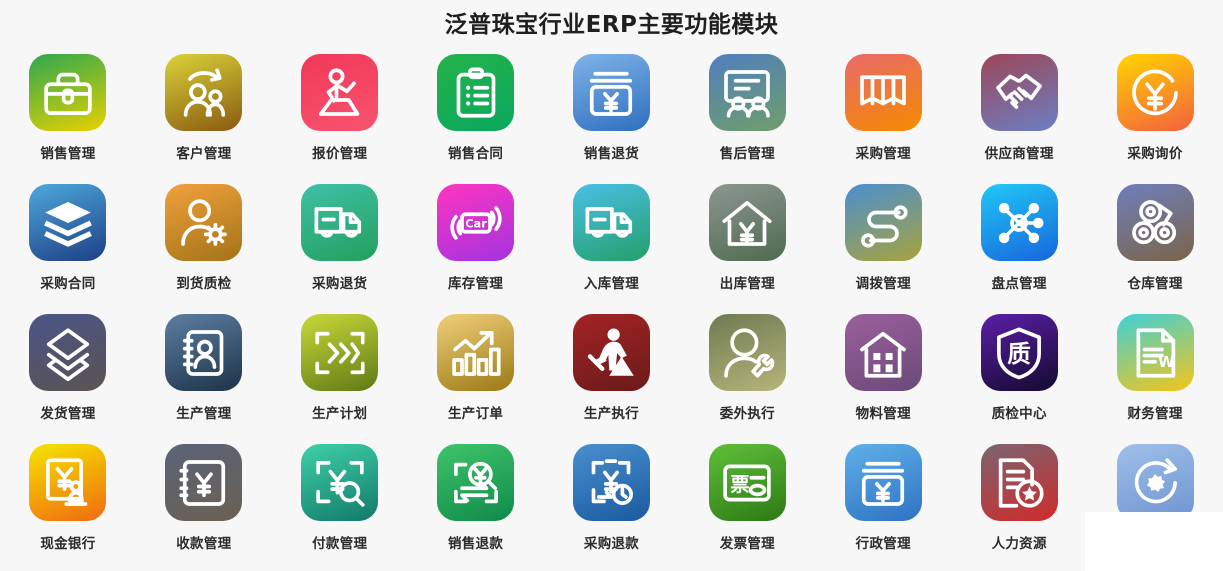  I want to click on invoice-card-icon: 票, so click(747, 482).